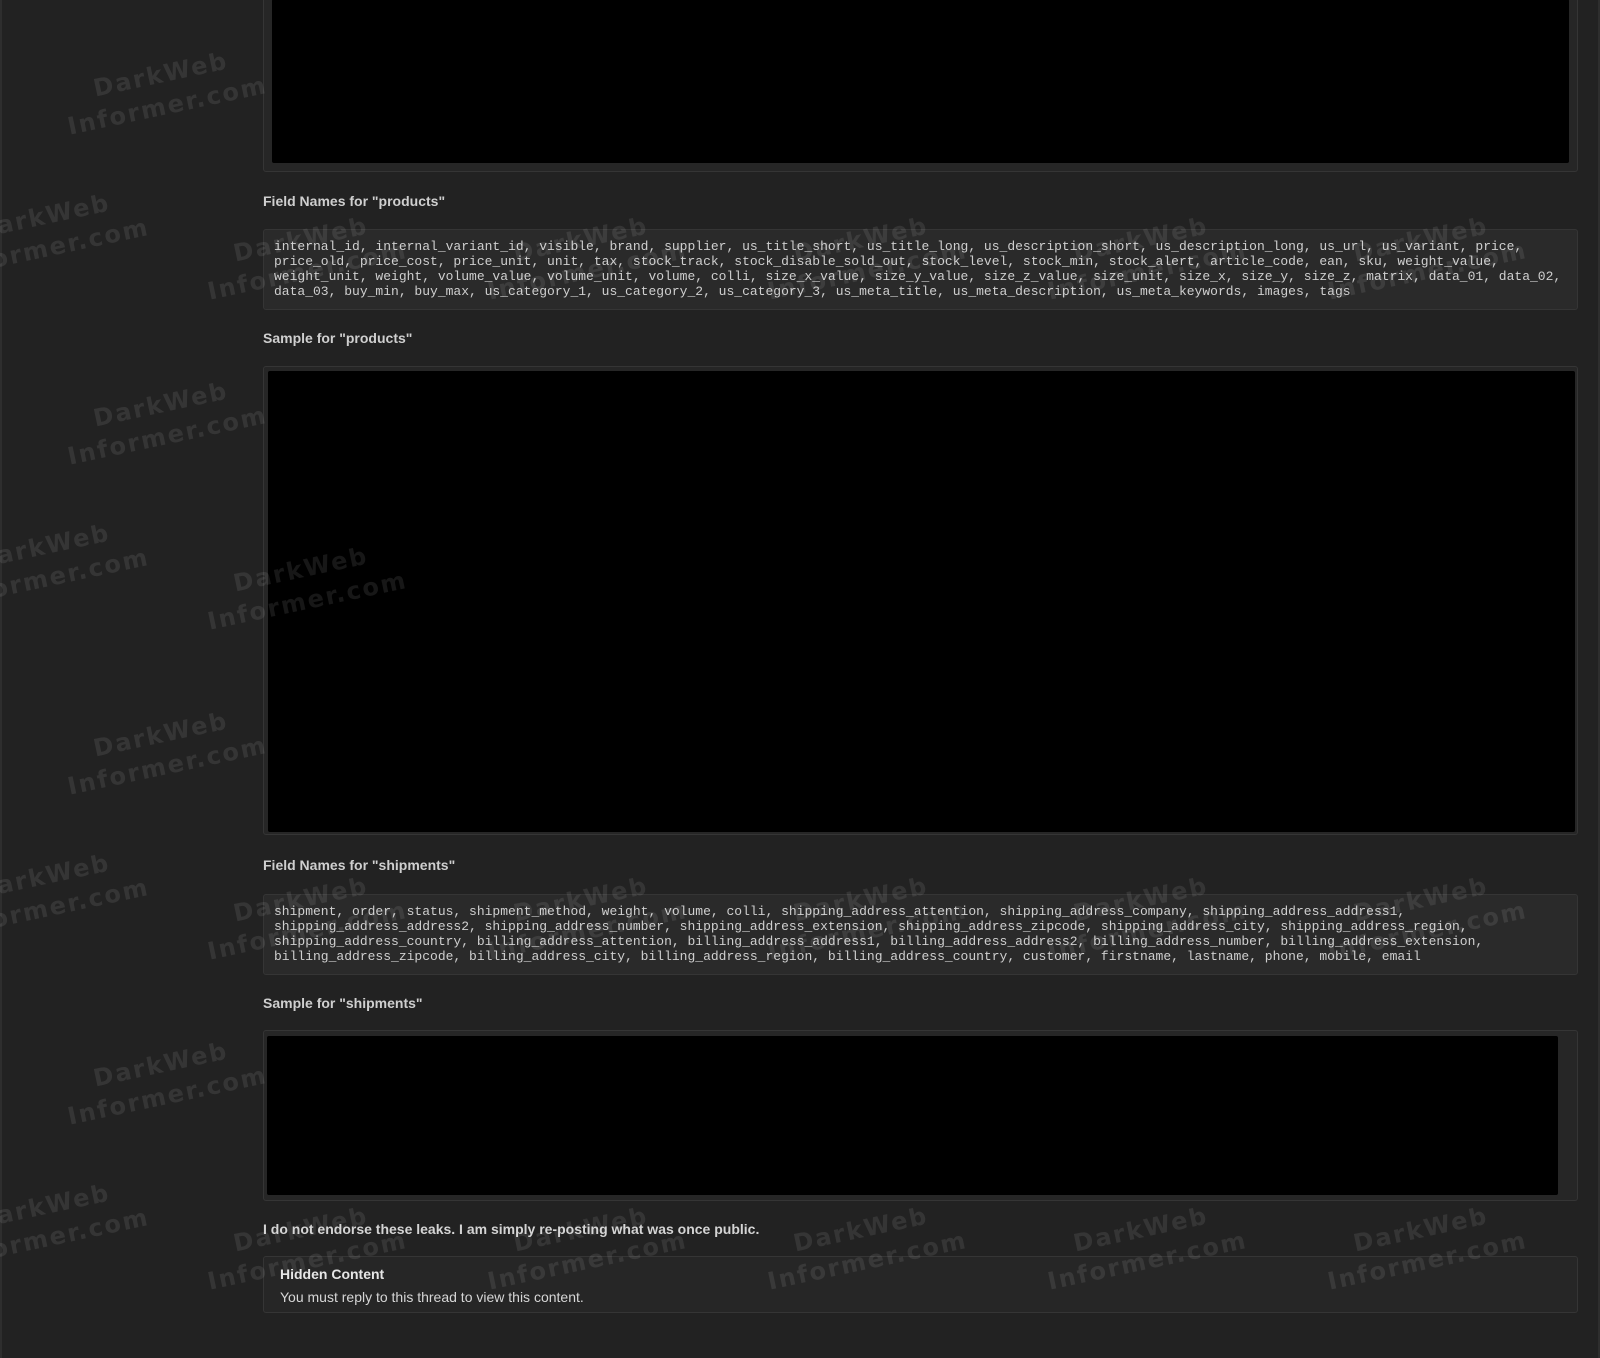 The image size is (1600, 1358). What do you see at coordinates (343, 1003) in the screenshot?
I see `shipments-sample-heading: Sample for "shipments"` at bounding box center [343, 1003].